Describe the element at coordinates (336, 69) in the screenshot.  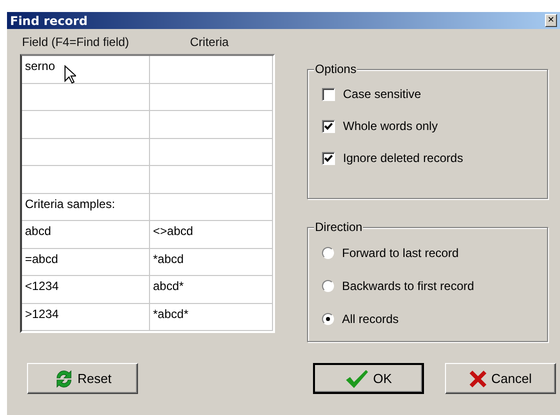
I see `group-title: Options` at that location.